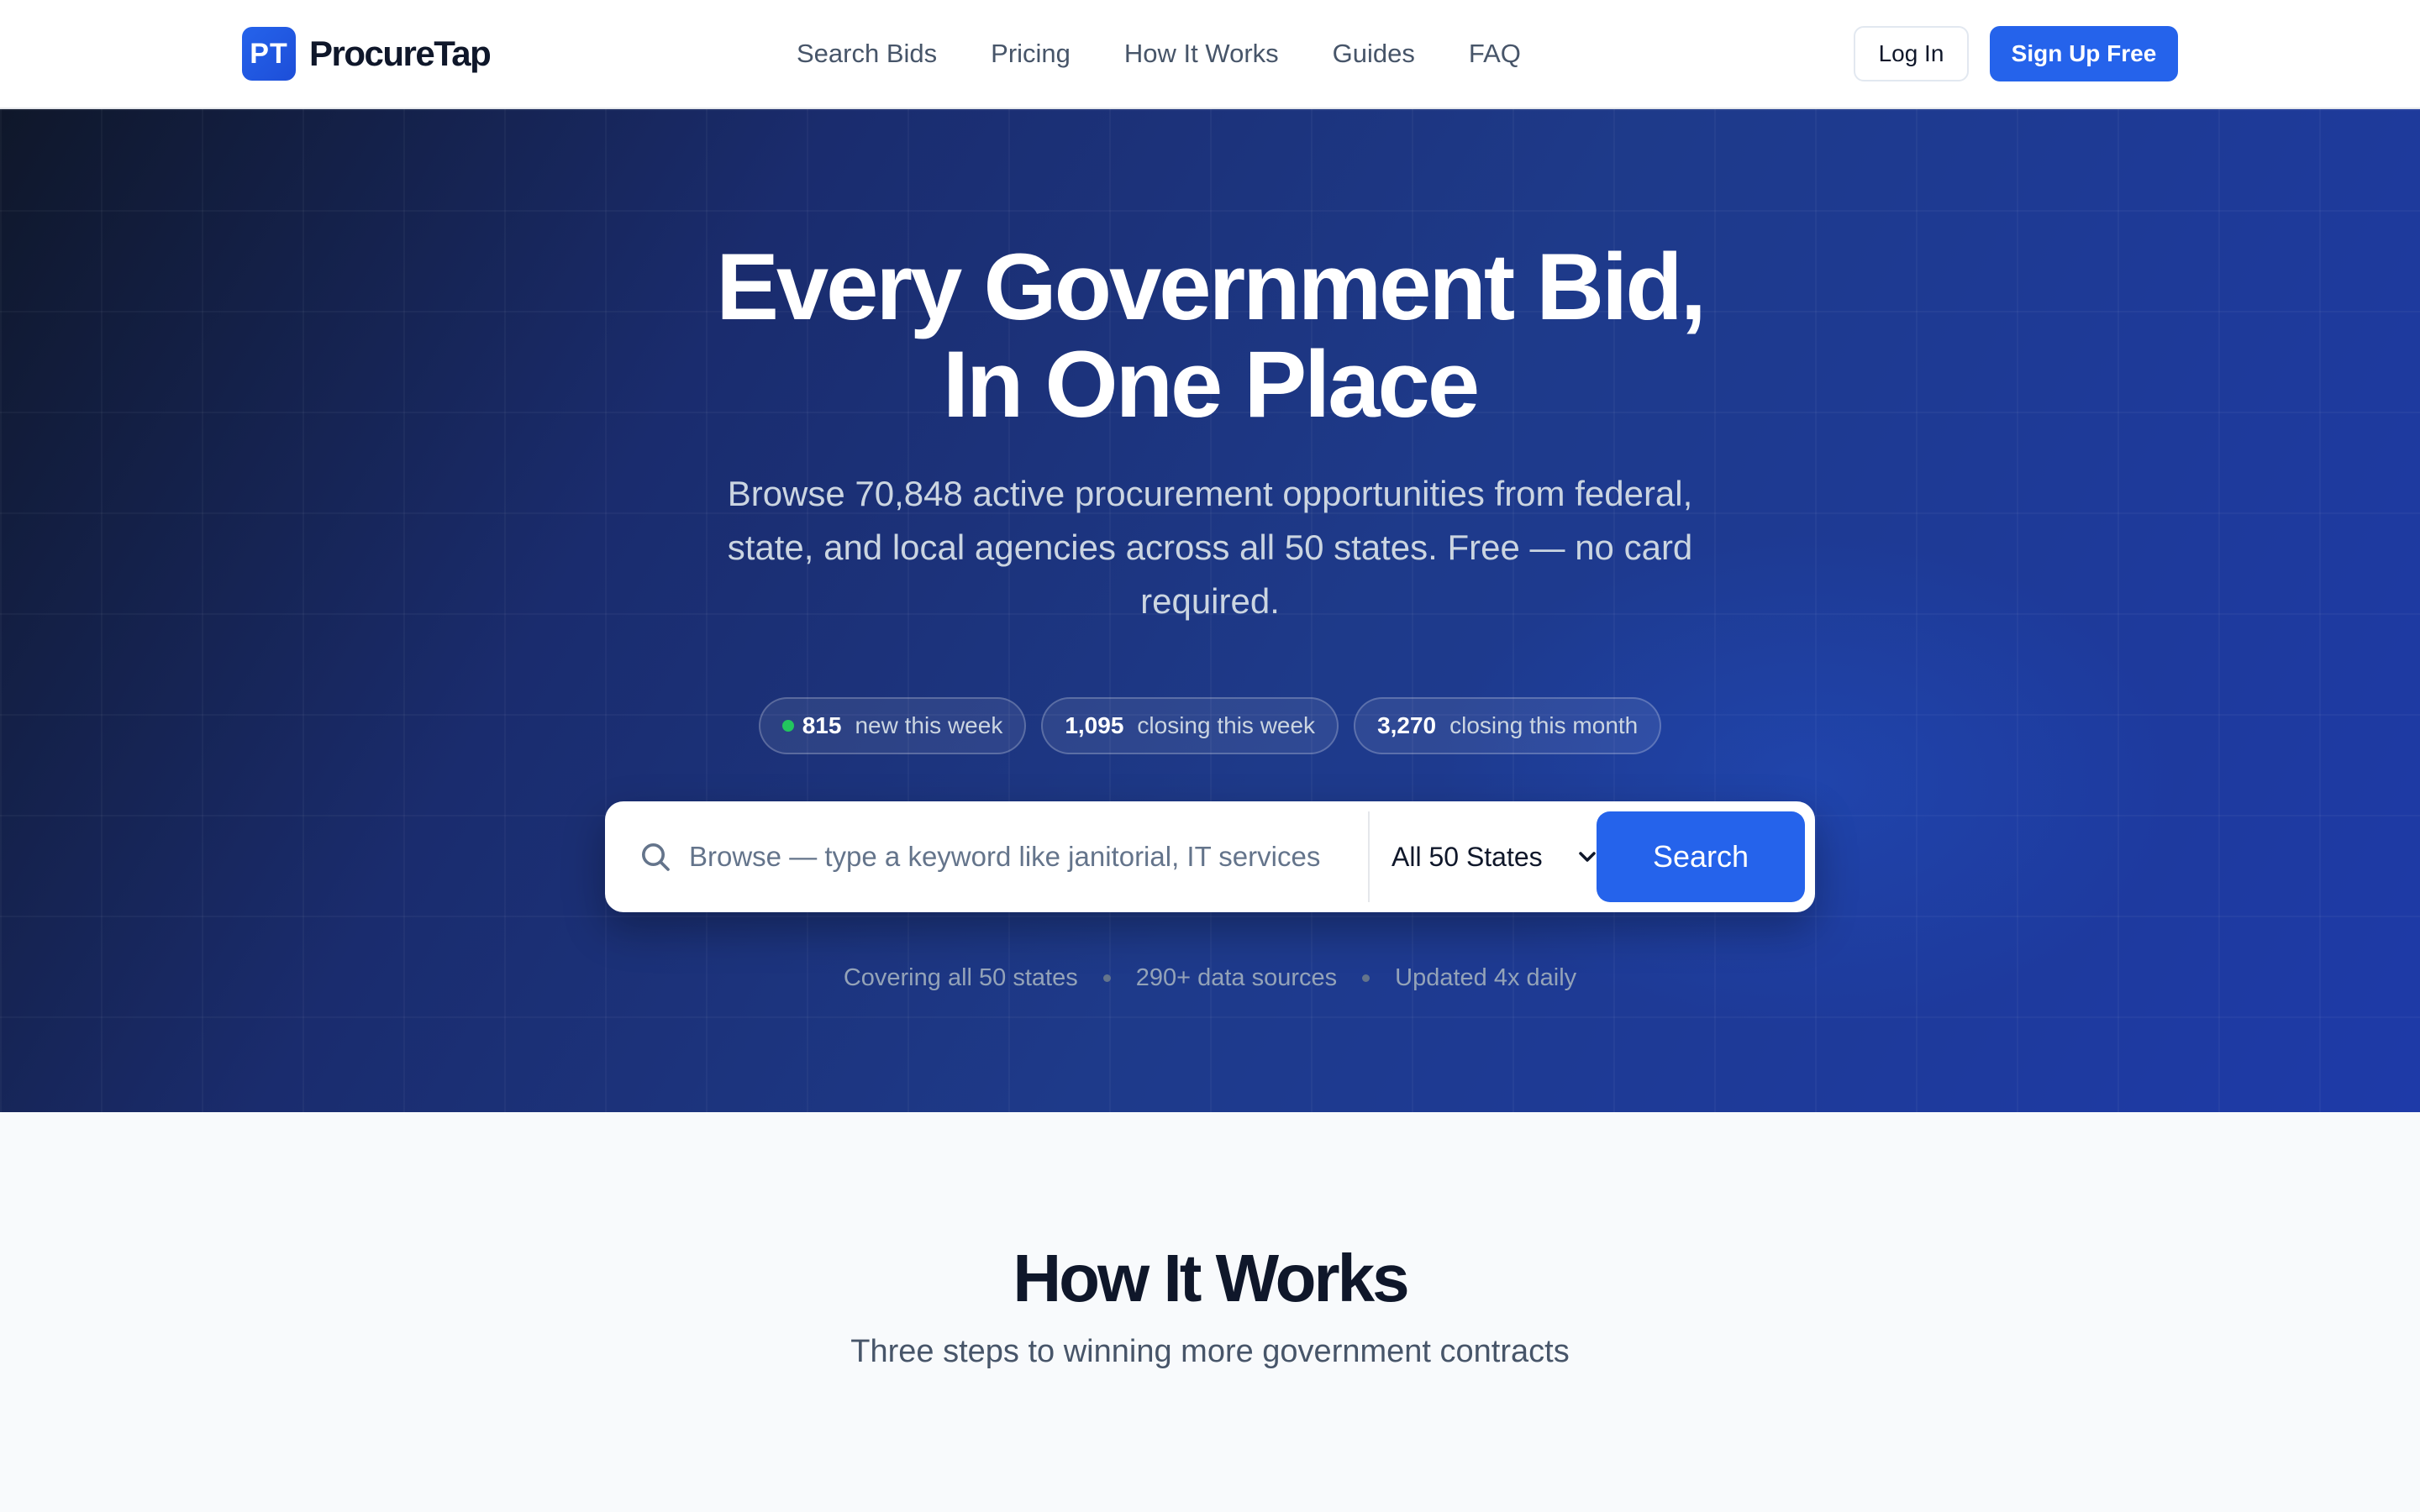 The width and height of the screenshot is (2420, 1512). I want to click on nav-link-pricing: Pricing, so click(1031, 54).